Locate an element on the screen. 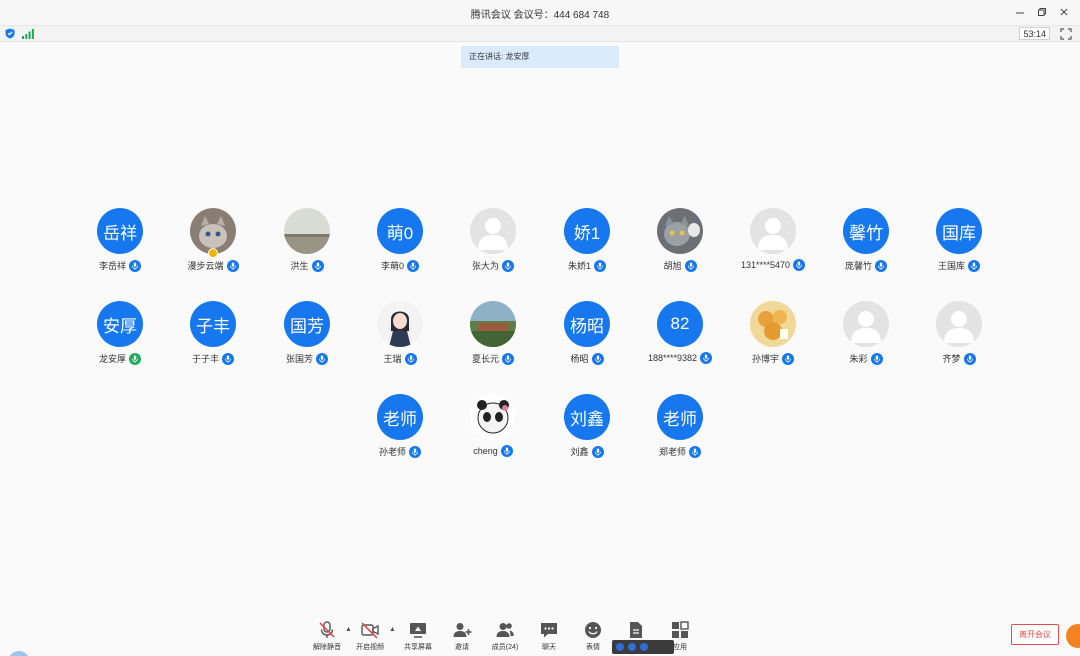 The height and width of the screenshot is (656, 1080). participant-name: 漫步云端 is located at coordinates (205, 266).